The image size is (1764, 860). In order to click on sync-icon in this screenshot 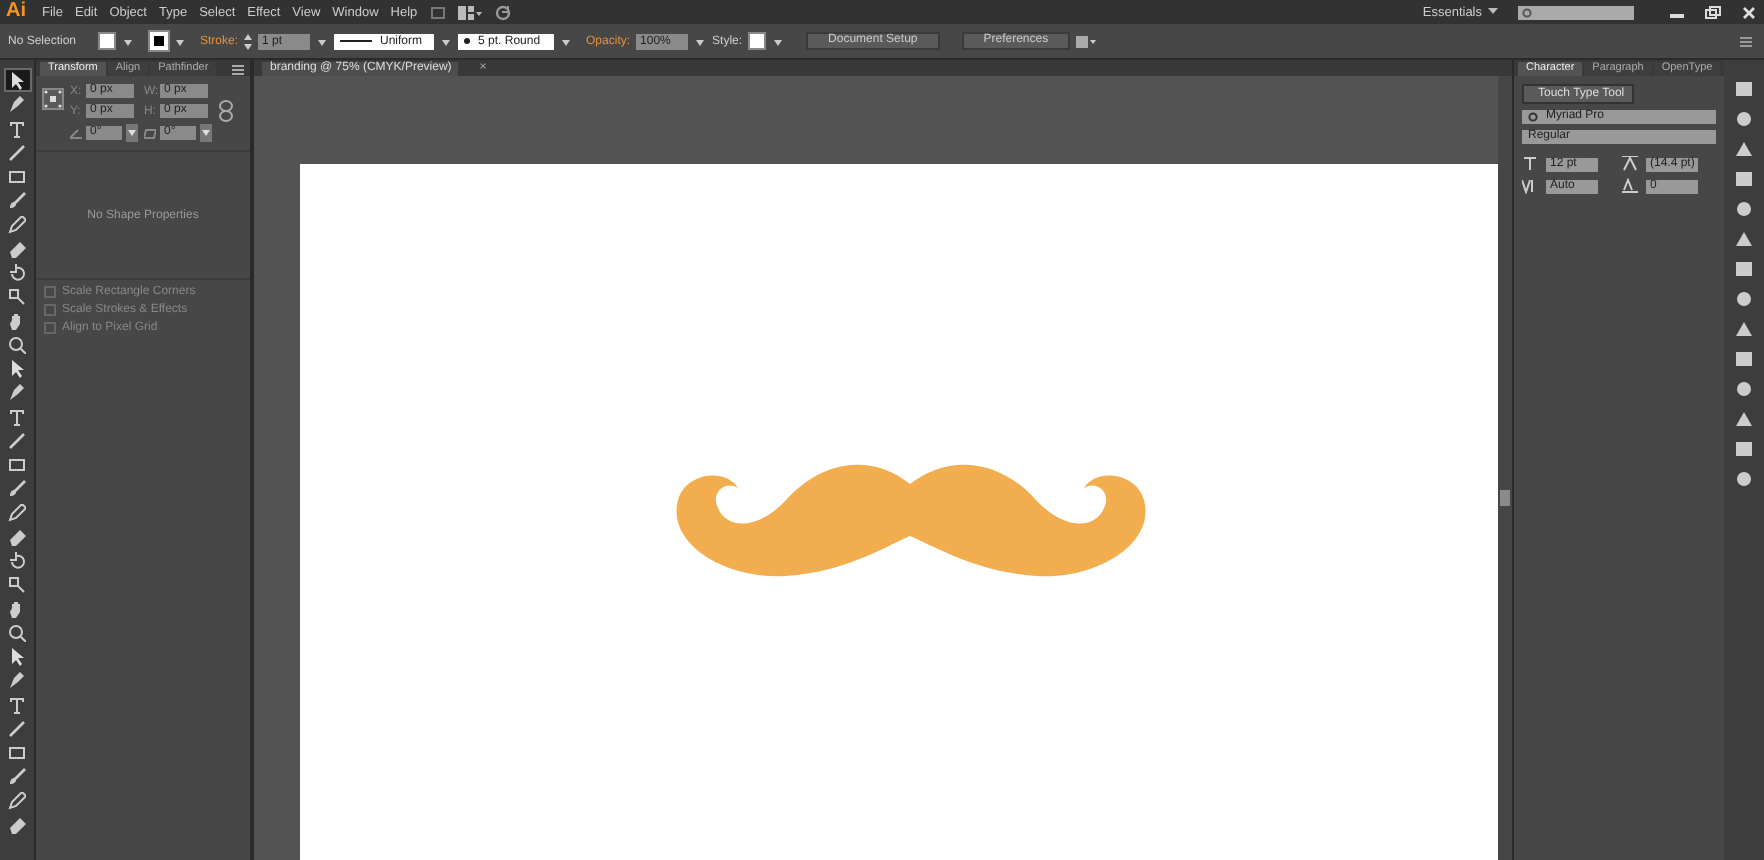, I will do `click(502, 12)`.